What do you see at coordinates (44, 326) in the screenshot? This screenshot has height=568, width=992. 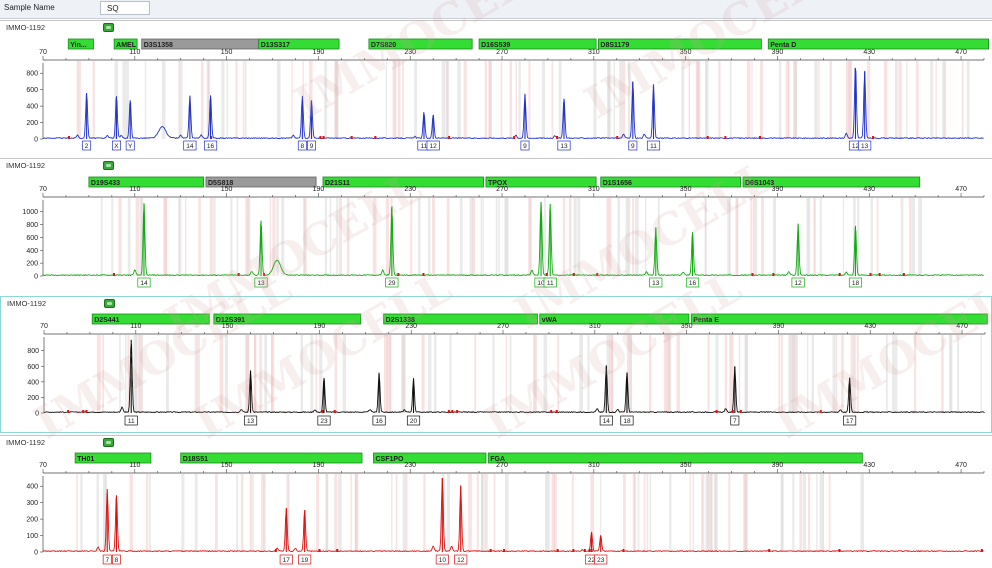 I see `x-tick-label: 70` at bounding box center [44, 326].